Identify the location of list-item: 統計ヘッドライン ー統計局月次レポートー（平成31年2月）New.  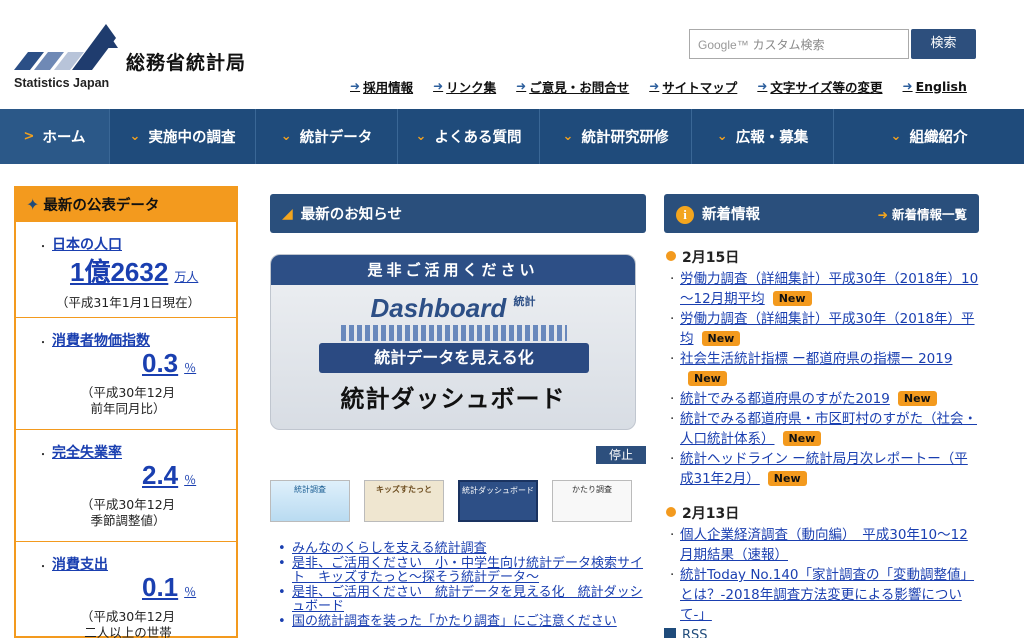
(821, 469).